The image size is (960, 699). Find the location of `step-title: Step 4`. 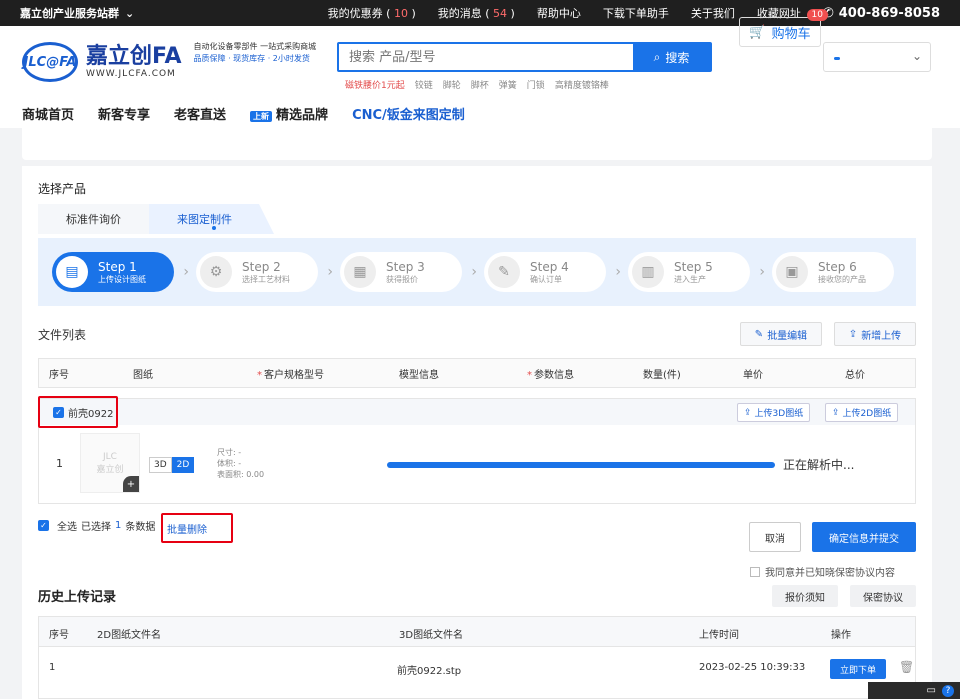

step-title: Step 4 is located at coordinates (549, 266).